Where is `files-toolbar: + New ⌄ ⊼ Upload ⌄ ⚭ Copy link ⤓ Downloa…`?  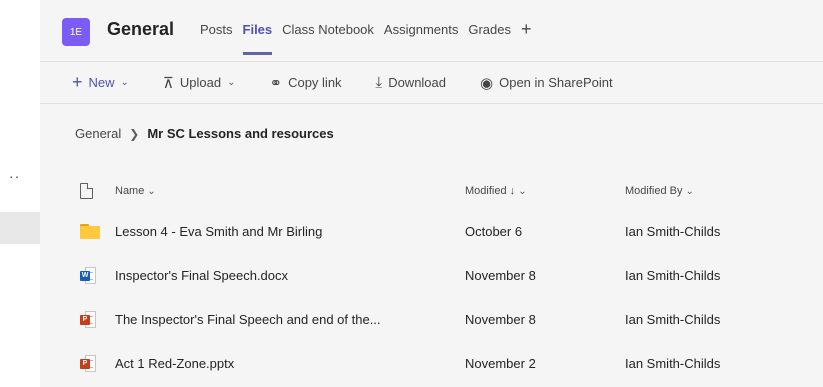
files-toolbar: + New ⌄ ⊼ Upload ⌄ ⚭ Copy link ⤓ Downloa… is located at coordinates (431, 83).